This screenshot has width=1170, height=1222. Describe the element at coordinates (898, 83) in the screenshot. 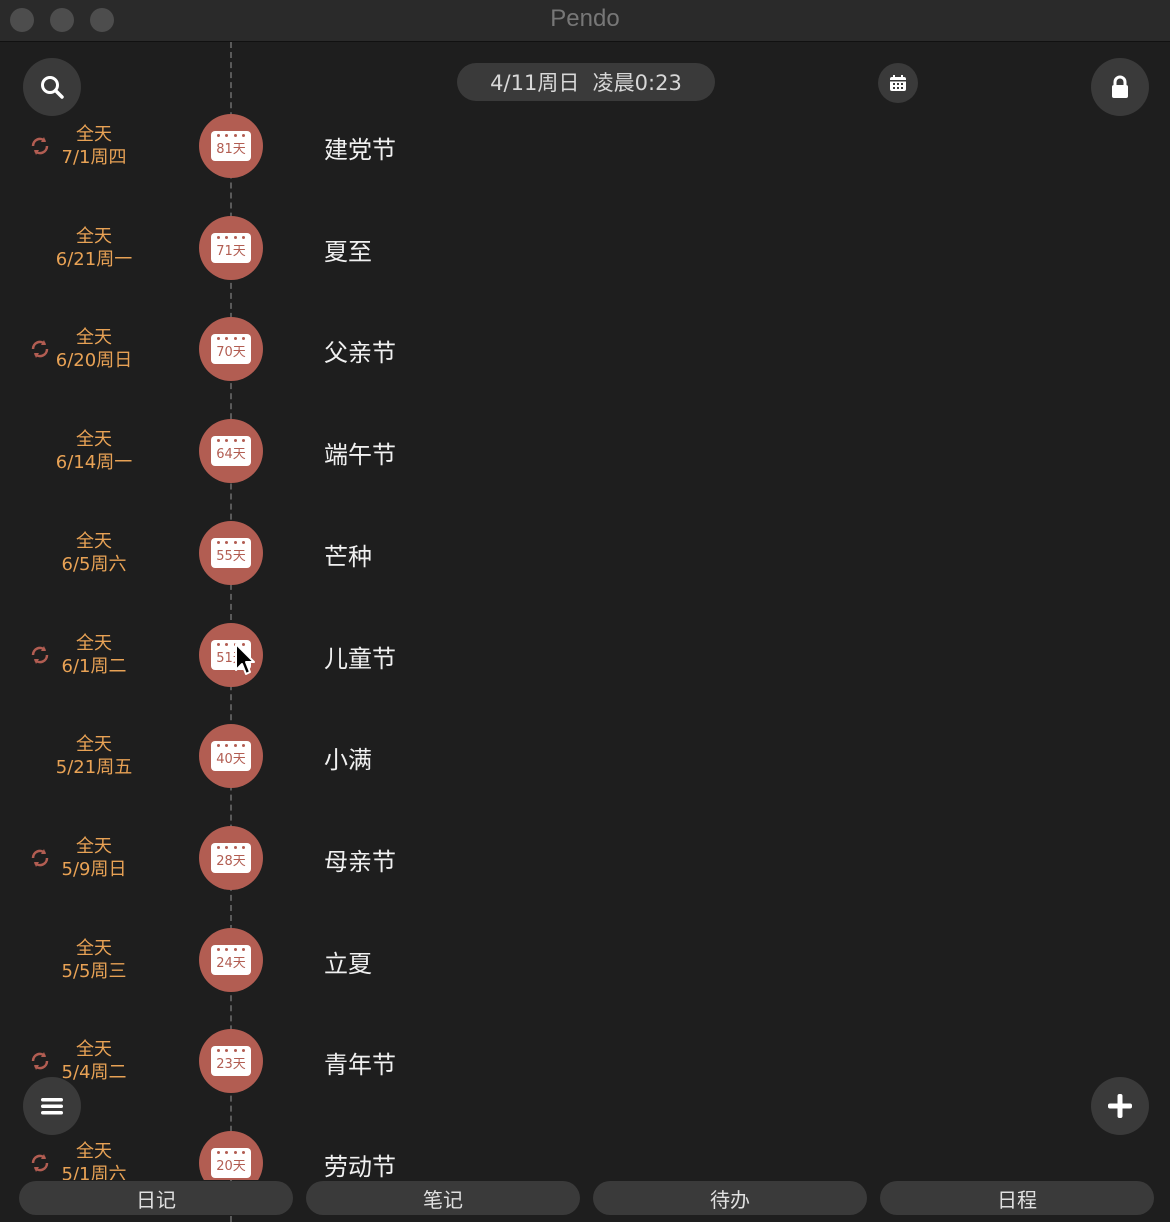

I see `calendar-button` at that location.